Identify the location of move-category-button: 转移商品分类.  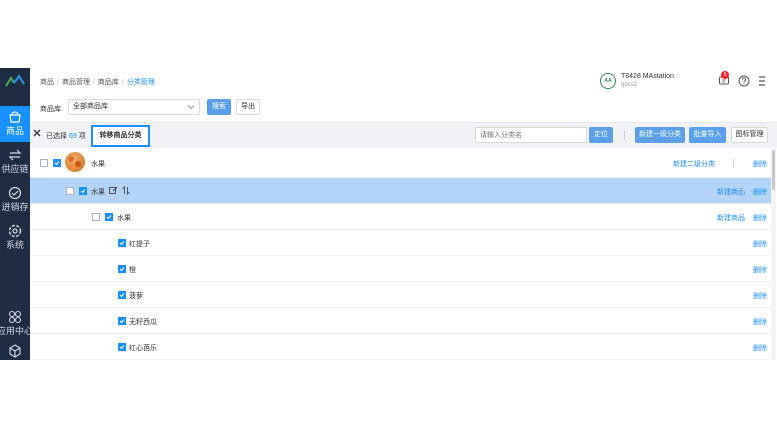
(120, 136).